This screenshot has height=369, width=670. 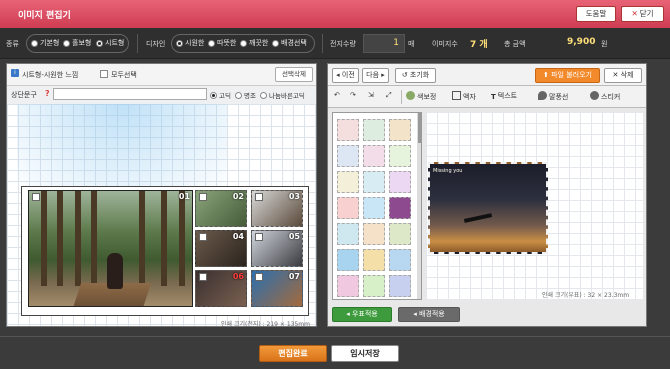 What do you see at coordinates (289, 43) in the screenshot?
I see `design-option-bg: 배경선택` at bounding box center [289, 43].